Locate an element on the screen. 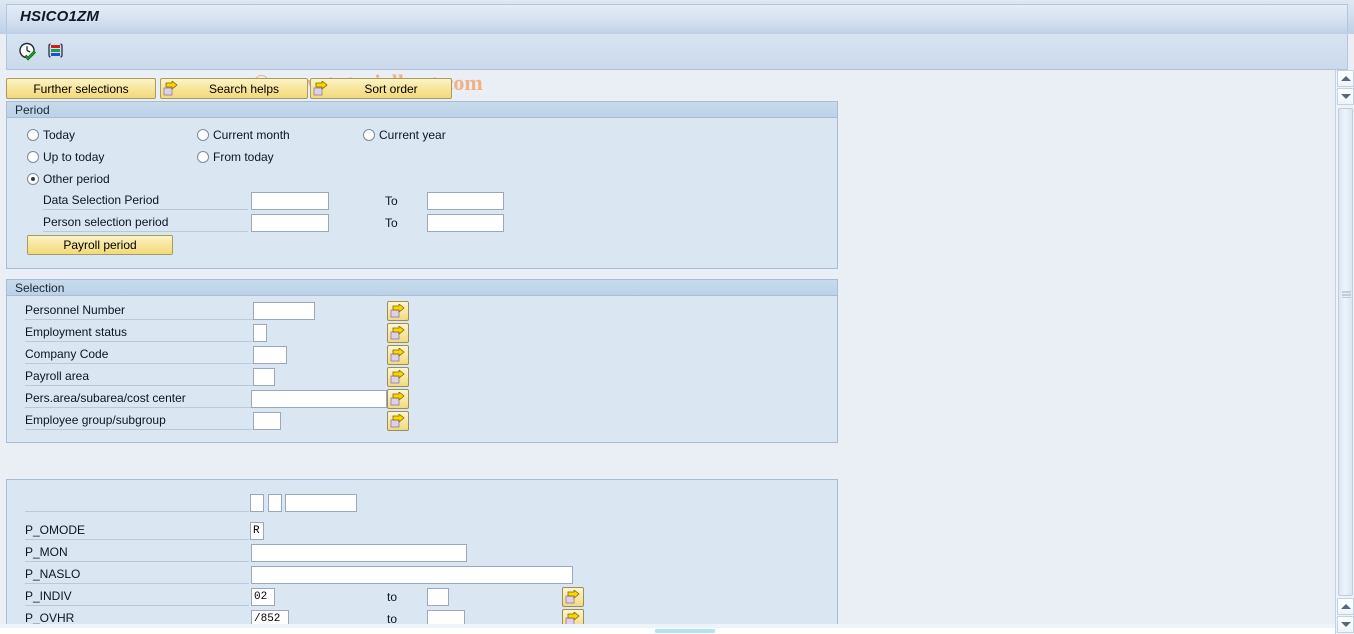  radio-up-to-today: Up to today is located at coordinates (65, 157).